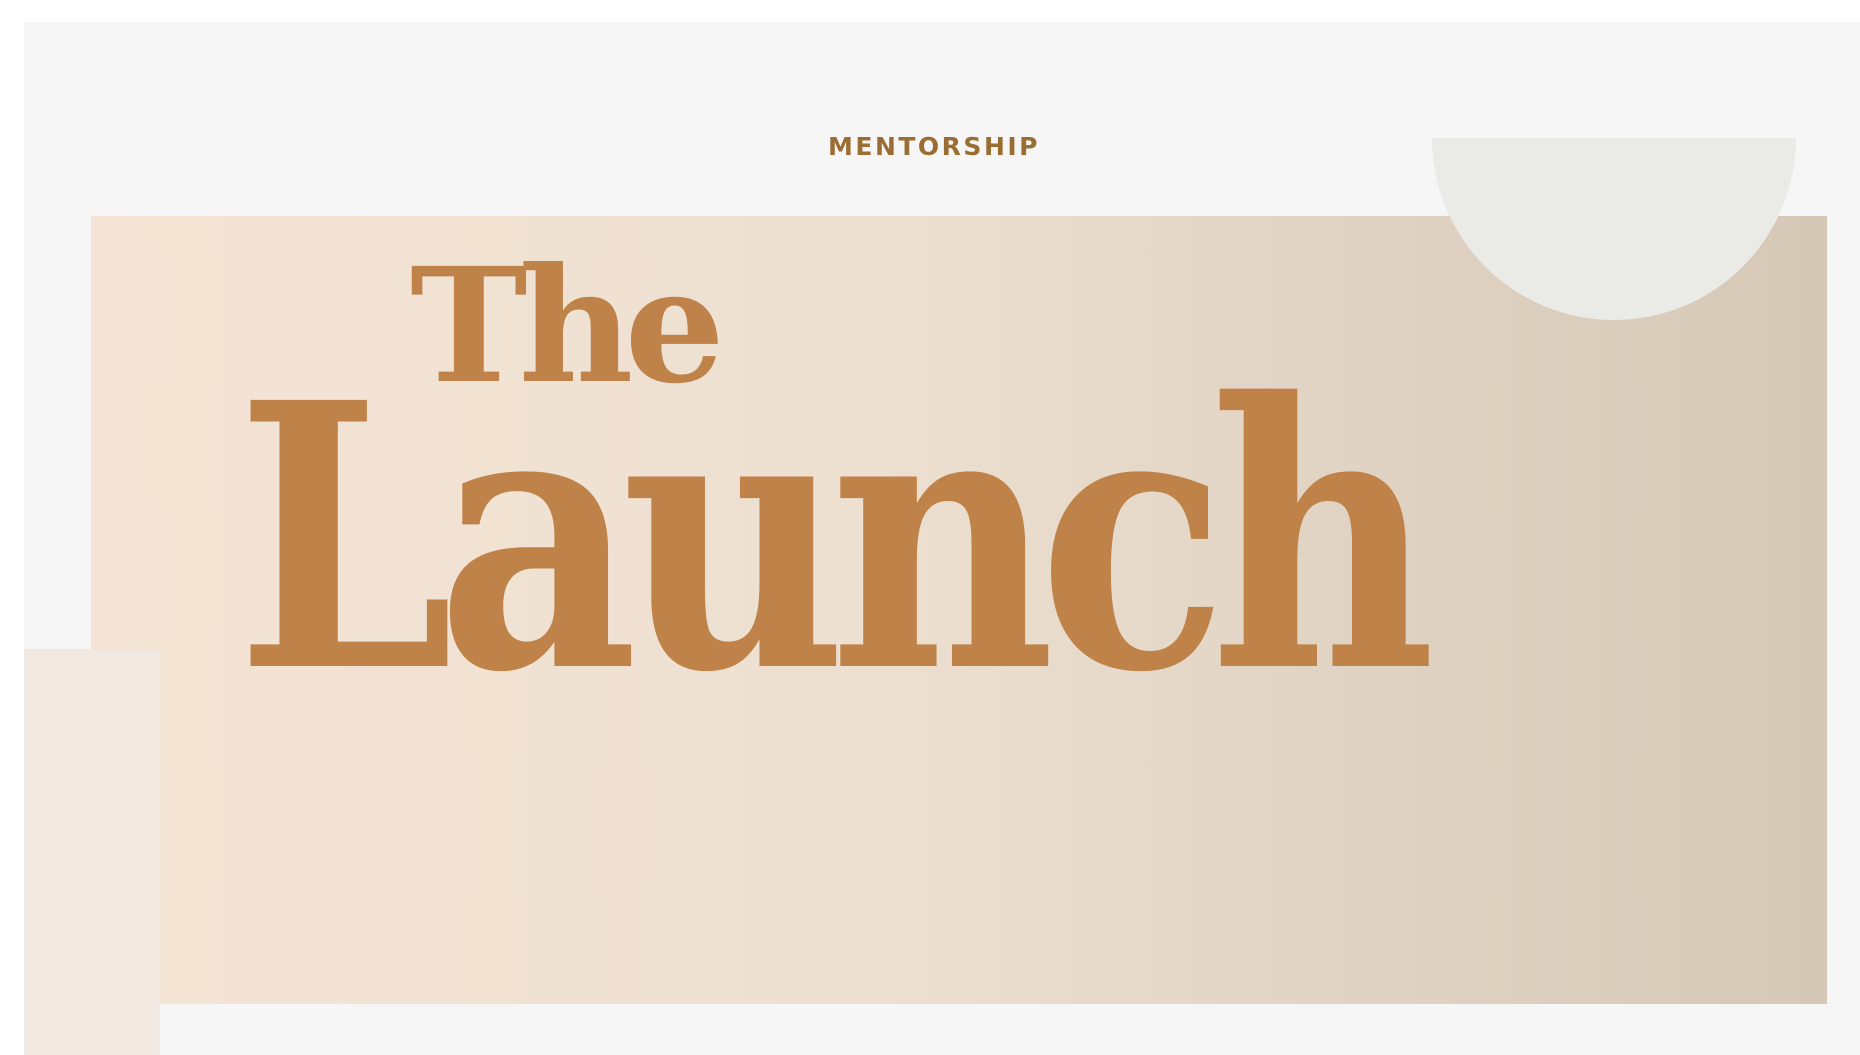 The width and height of the screenshot is (1860, 1055). Describe the element at coordinates (92, 852) in the screenshot. I see `decorative-side-panel` at that location.